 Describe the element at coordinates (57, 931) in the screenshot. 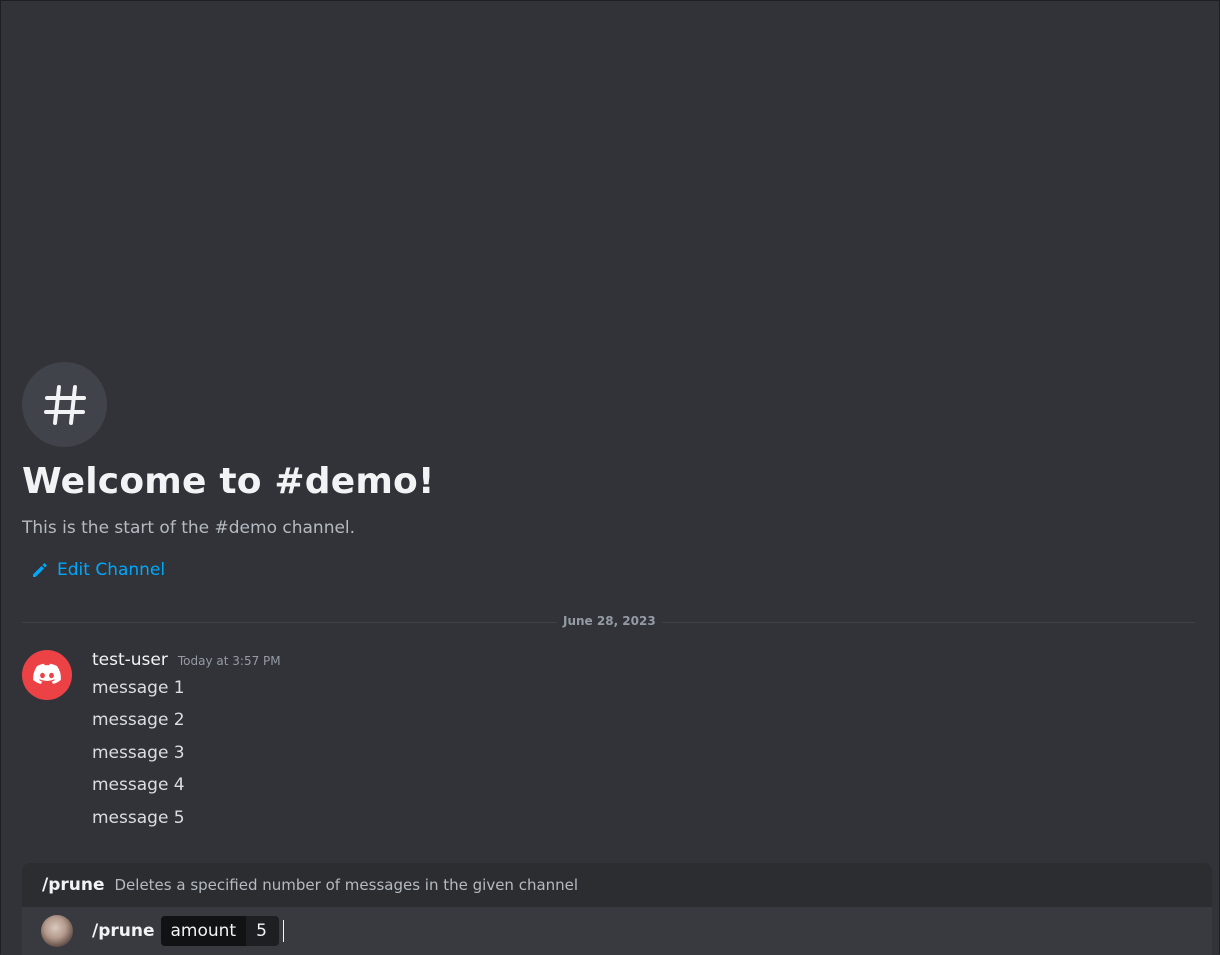

I see `user-avatar` at that location.